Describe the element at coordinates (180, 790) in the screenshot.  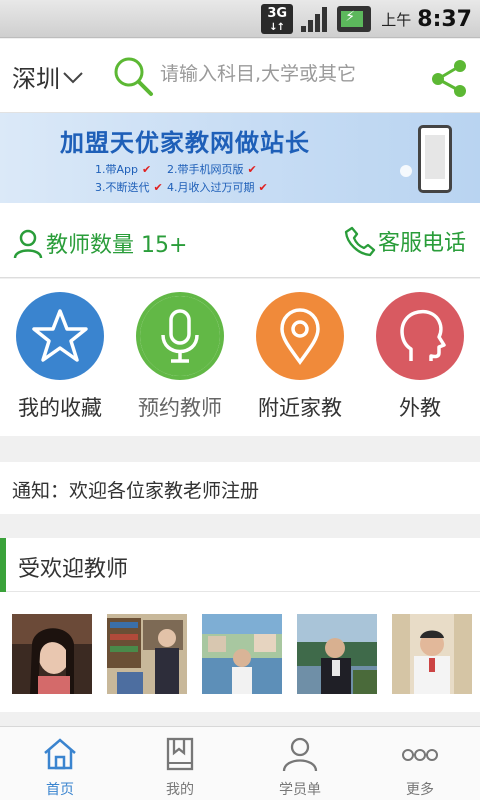
I see `nav-label: 我的` at that location.